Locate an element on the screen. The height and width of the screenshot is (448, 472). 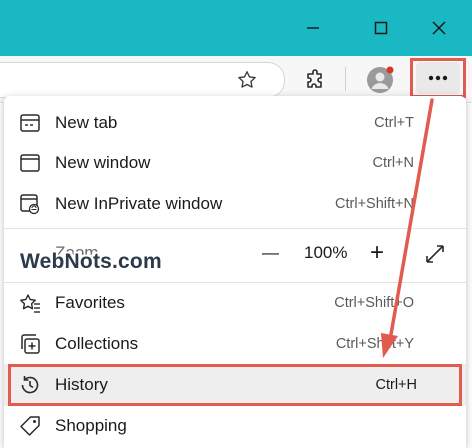
watermark-logo: WebNots.com is located at coordinates (91, 261).